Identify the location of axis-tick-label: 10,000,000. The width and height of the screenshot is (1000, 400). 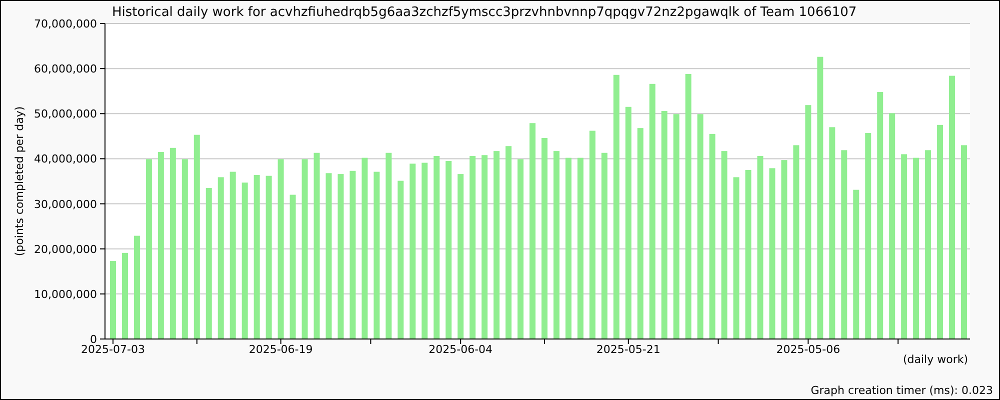
(65, 294).